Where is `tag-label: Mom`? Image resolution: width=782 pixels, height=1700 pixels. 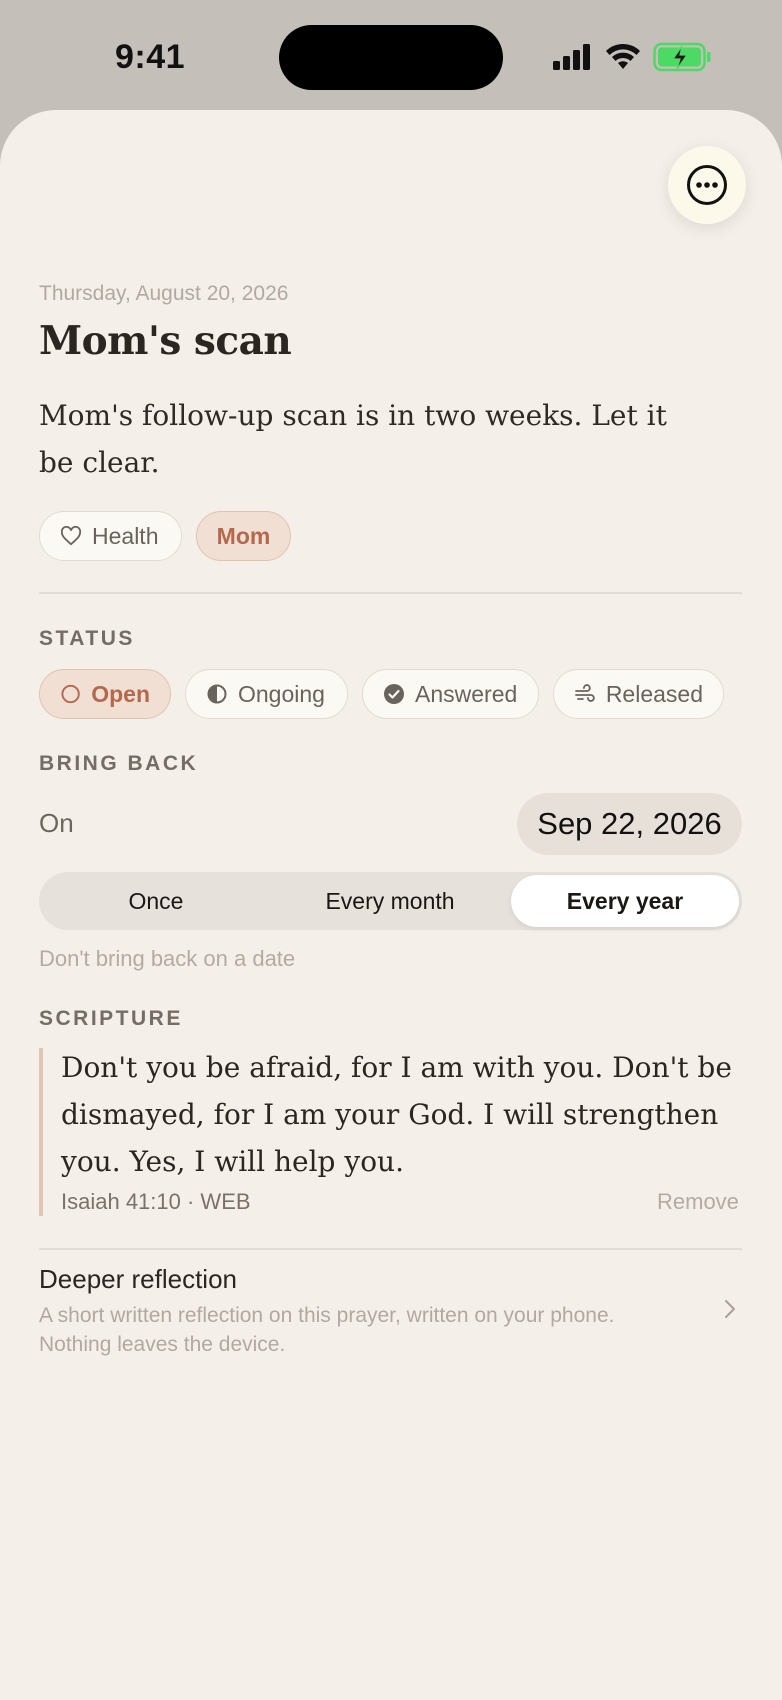 tag-label: Mom is located at coordinates (243, 535).